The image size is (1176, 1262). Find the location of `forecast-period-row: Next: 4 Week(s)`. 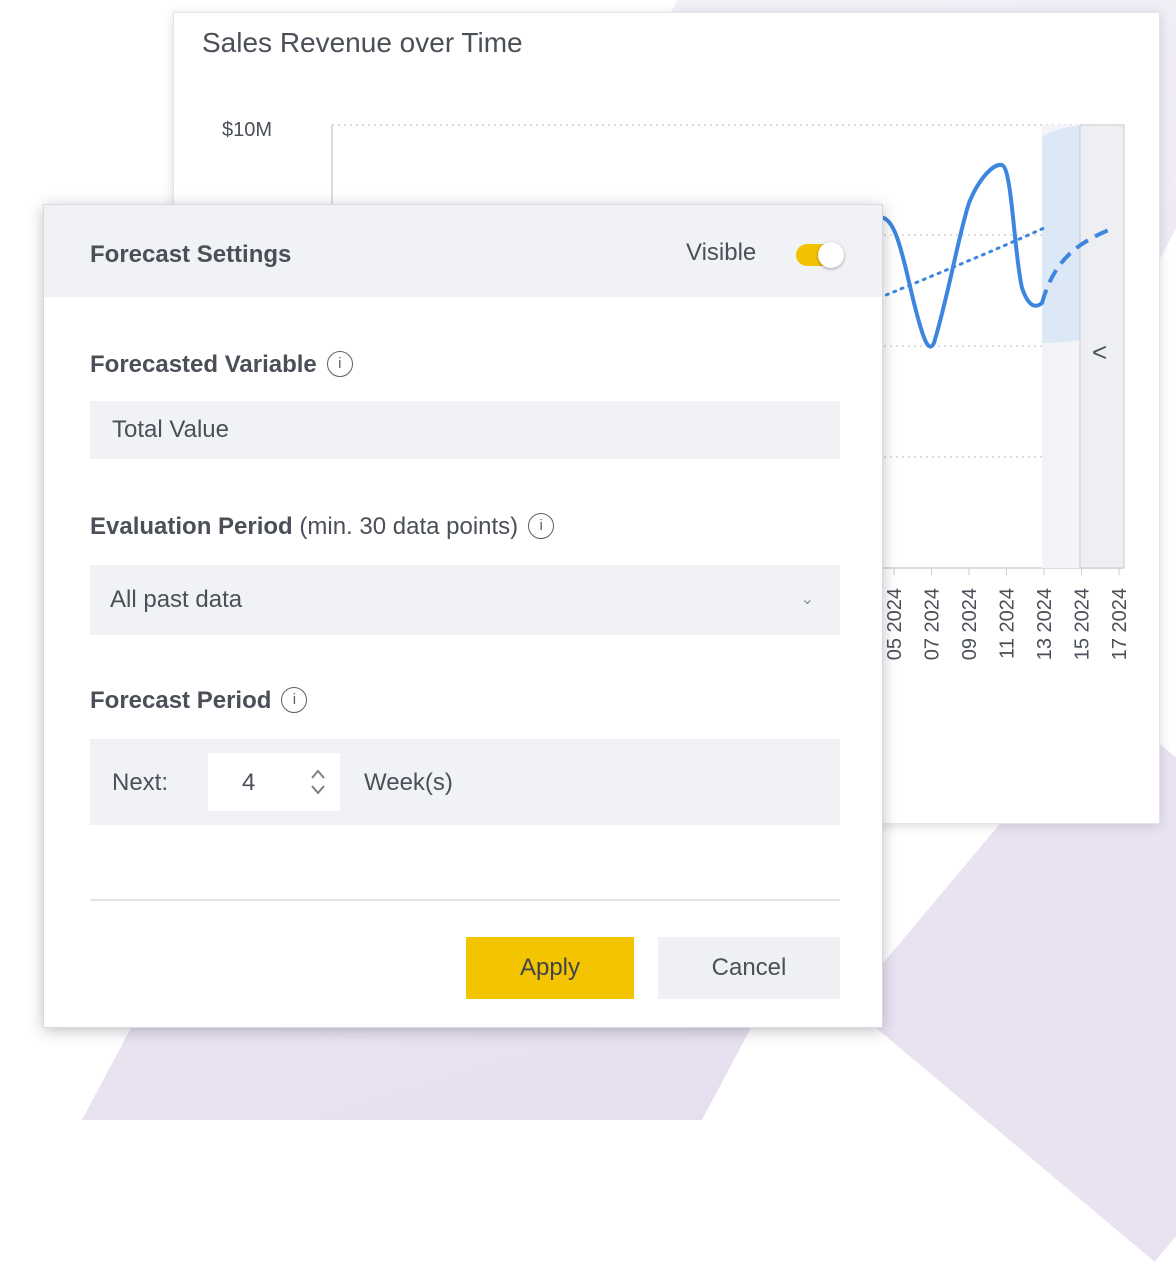

forecast-period-row: Next: 4 Week(s) is located at coordinates (465, 782).